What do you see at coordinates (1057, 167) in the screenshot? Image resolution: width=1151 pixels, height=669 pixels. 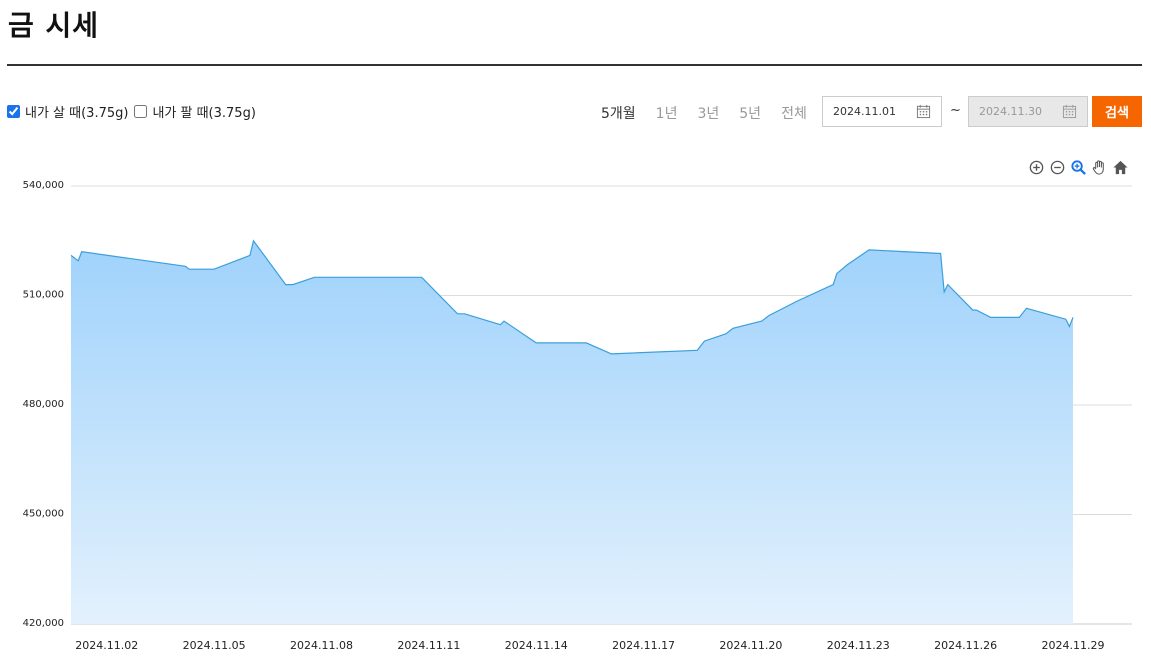 I see `zoom-out-icon` at bounding box center [1057, 167].